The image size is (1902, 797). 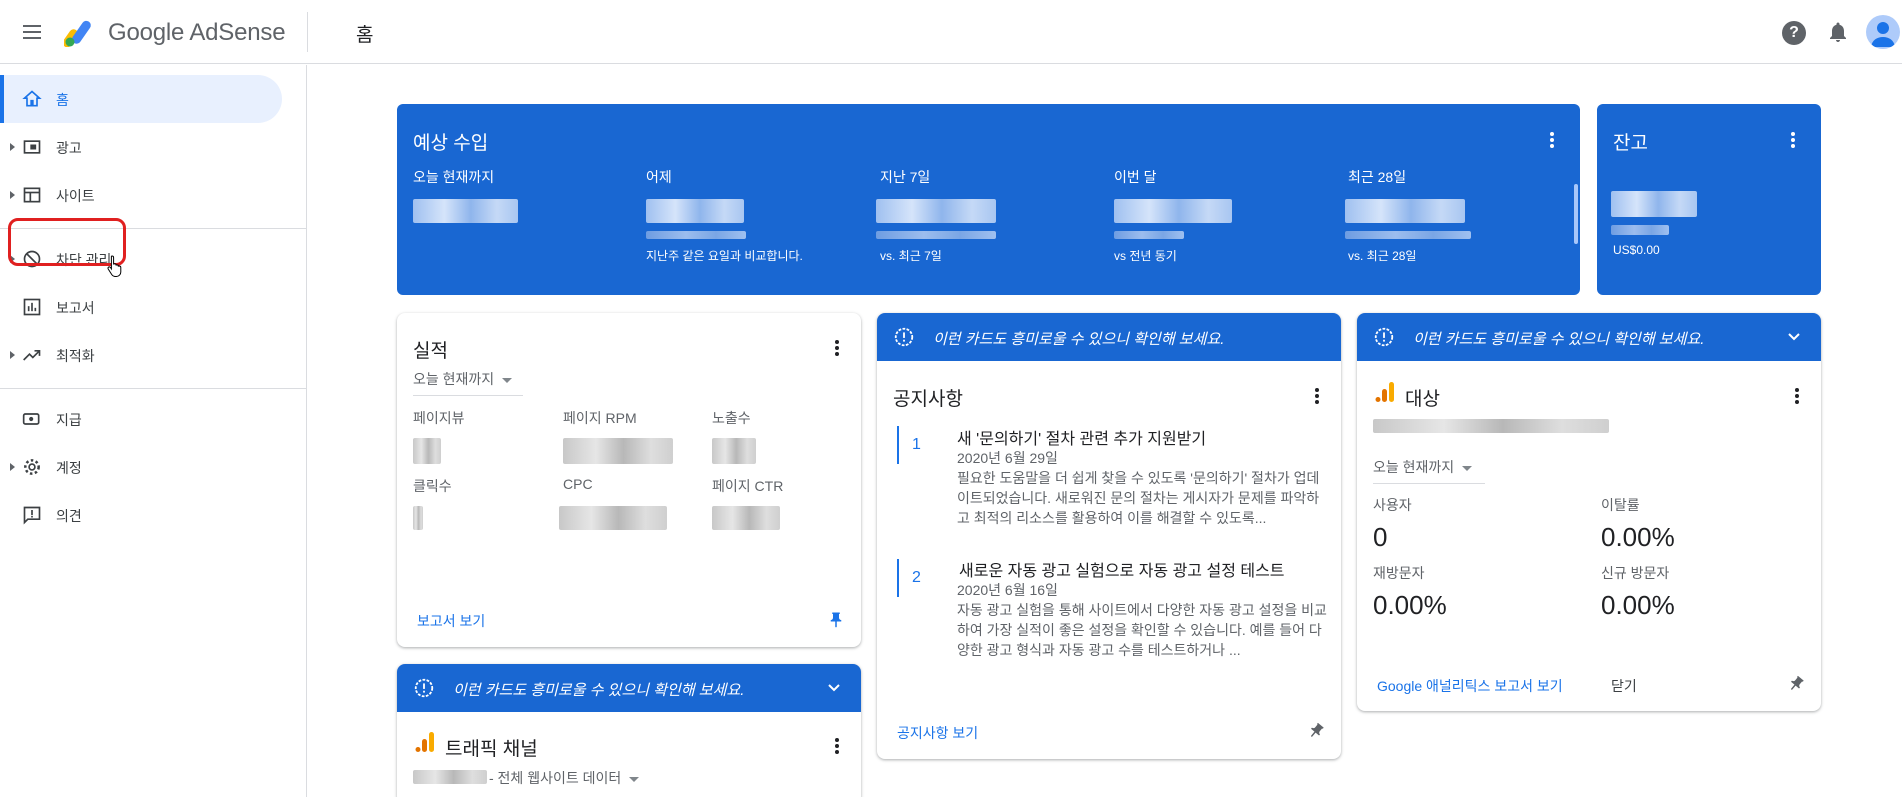 I want to click on sidebar-item-label: 의견, so click(x=69, y=516).